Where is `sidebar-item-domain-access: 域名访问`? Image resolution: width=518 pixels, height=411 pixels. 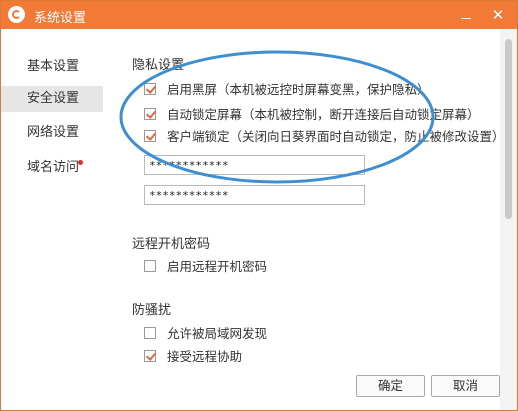 sidebar-item-domain-access: 域名访问 is located at coordinates (52, 168).